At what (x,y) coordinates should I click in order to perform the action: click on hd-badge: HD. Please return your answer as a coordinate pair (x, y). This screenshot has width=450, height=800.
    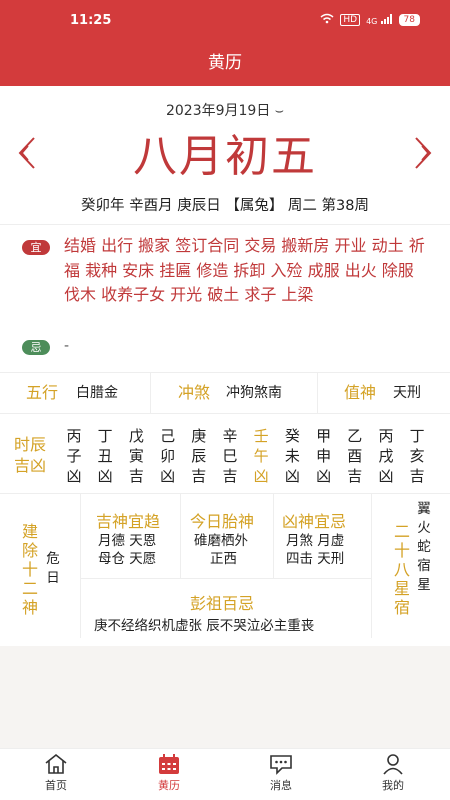
    Looking at the image, I should click on (350, 20).